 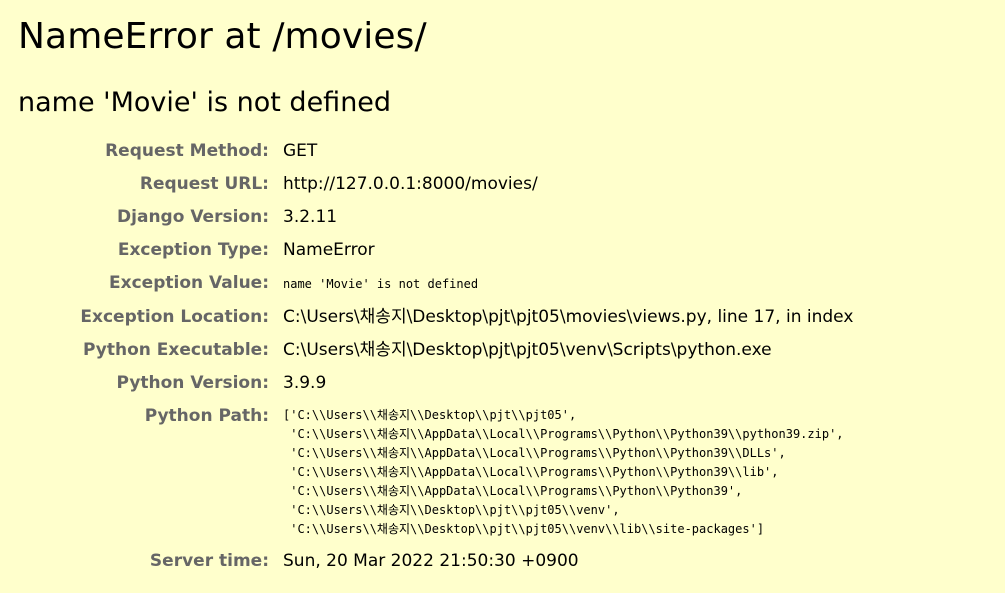 I want to click on python-executable-label: Python Executable:, so click(x=176, y=350).